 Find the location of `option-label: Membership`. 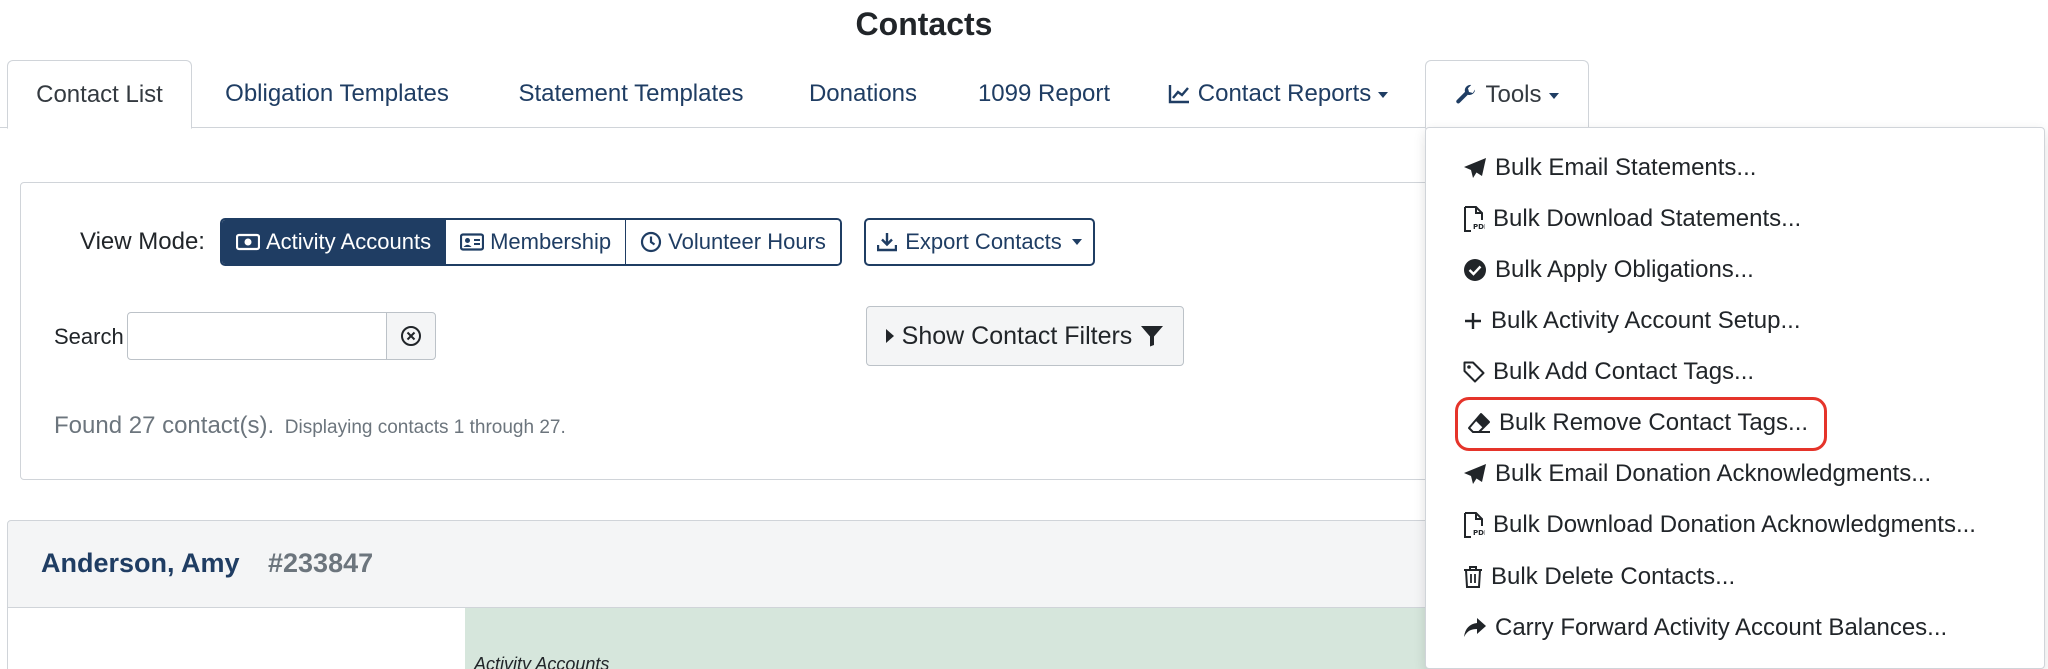

option-label: Membership is located at coordinates (551, 241).